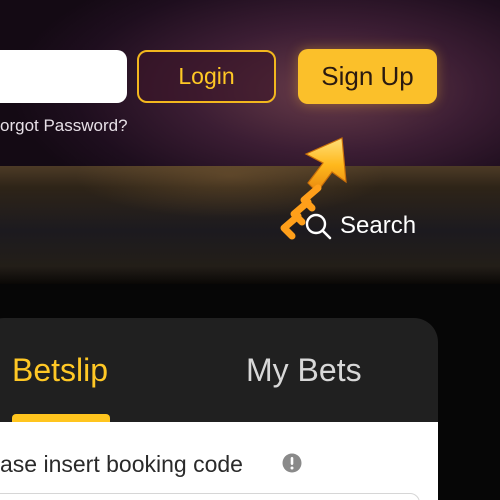 The height and width of the screenshot is (500, 500). I want to click on info-icon, so click(292, 463).